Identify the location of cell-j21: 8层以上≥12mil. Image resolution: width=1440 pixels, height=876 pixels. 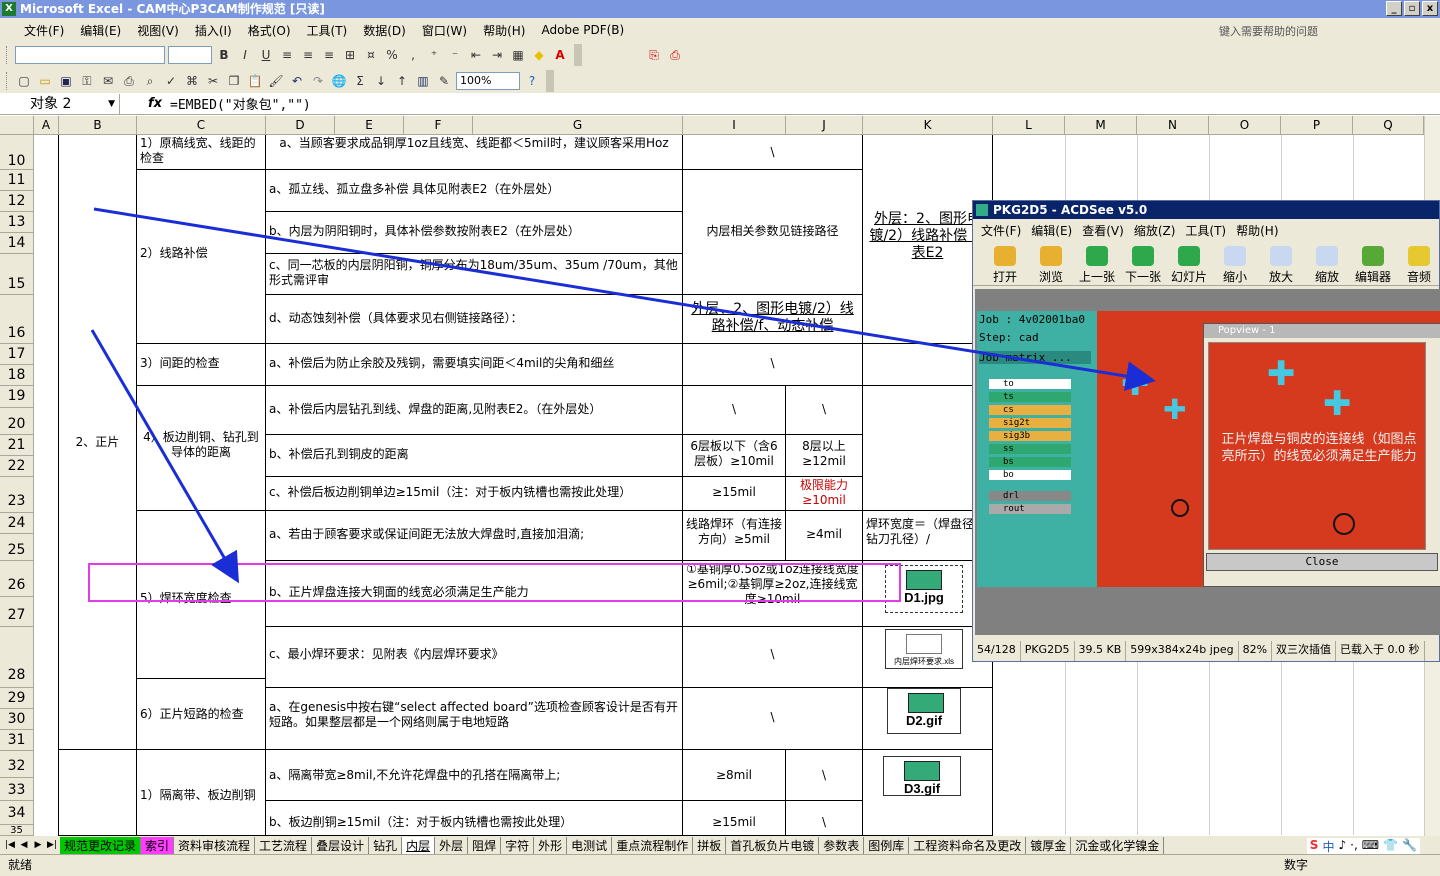
(824, 456).